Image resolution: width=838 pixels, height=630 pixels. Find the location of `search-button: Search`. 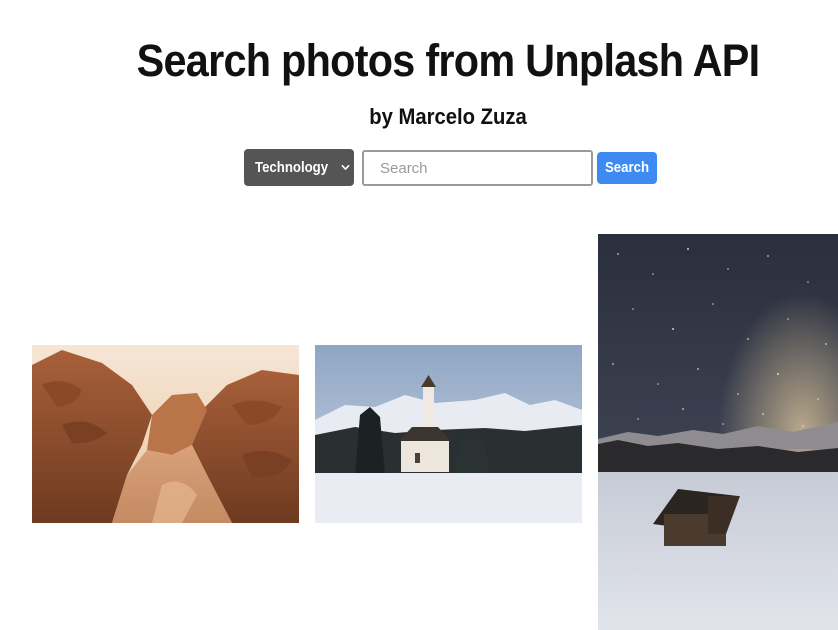

search-button: Search is located at coordinates (627, 168).